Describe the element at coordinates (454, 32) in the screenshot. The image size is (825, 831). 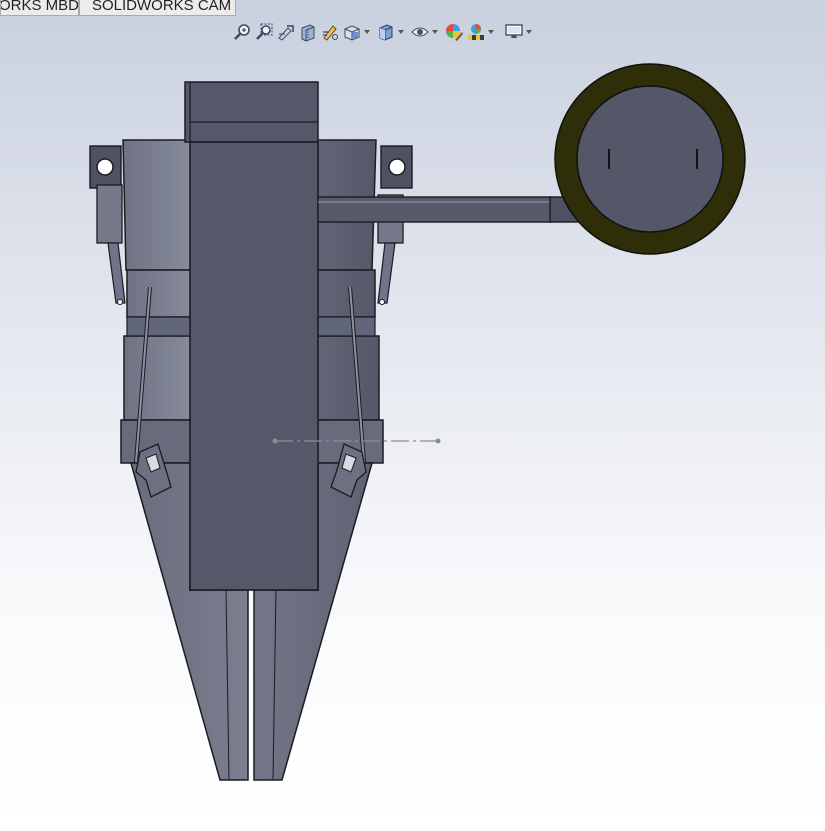
I see `edit-appearance-icon` at that location.